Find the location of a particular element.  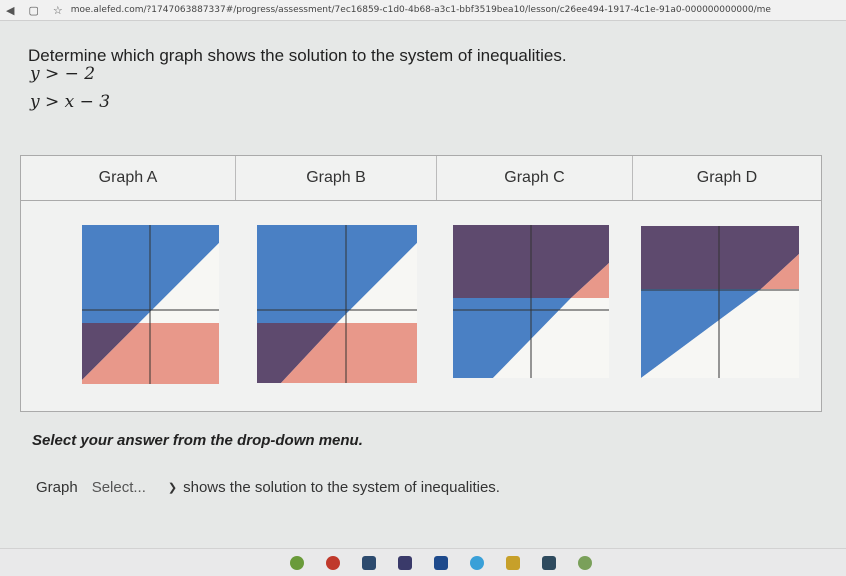

graph-a is located at coordinates (150, 304).